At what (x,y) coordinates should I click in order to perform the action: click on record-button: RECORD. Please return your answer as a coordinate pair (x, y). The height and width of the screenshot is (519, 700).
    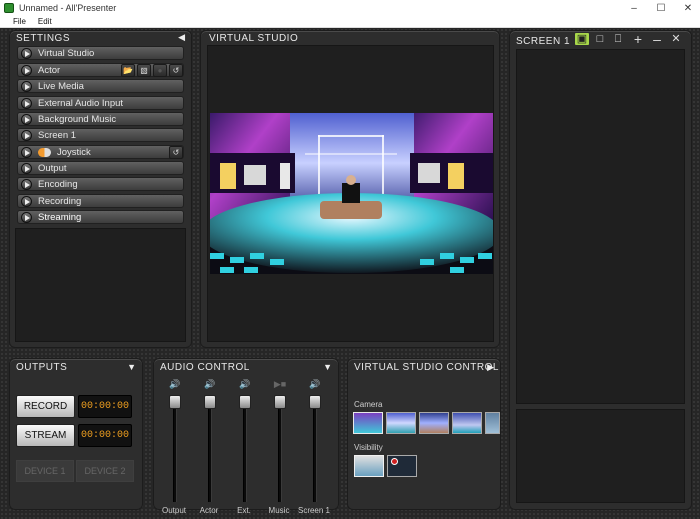
    Looking at the image, I should click on (45, 406).